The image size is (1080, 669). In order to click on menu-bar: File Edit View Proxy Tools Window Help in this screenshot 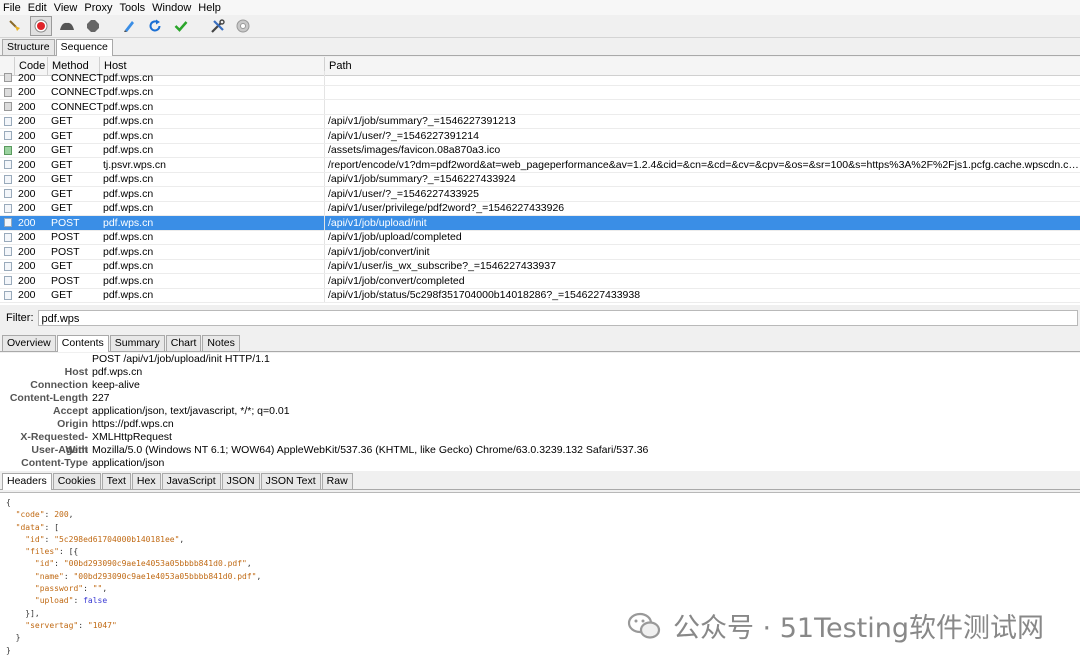, I will do `click(540, 7)`.